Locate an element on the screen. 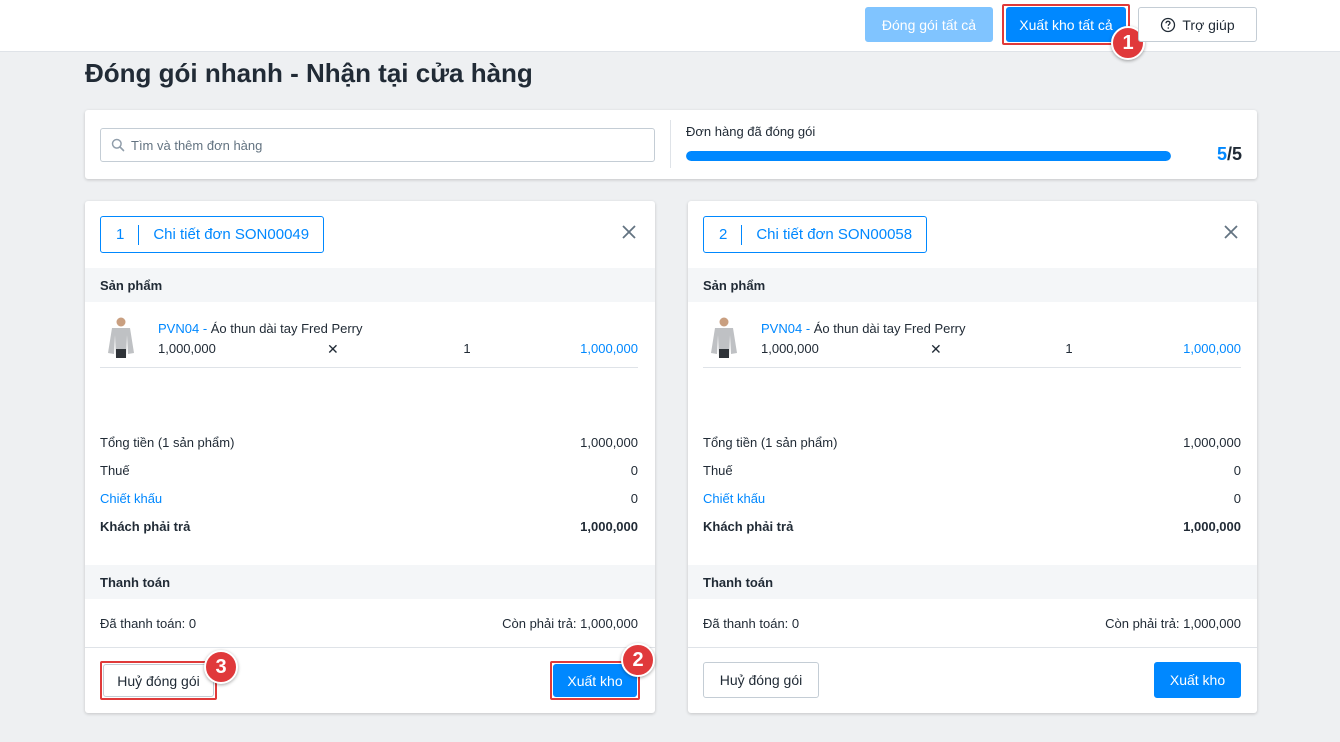  pack-all-button: Đóng gói tất cả is located at coordinates (929, 24).